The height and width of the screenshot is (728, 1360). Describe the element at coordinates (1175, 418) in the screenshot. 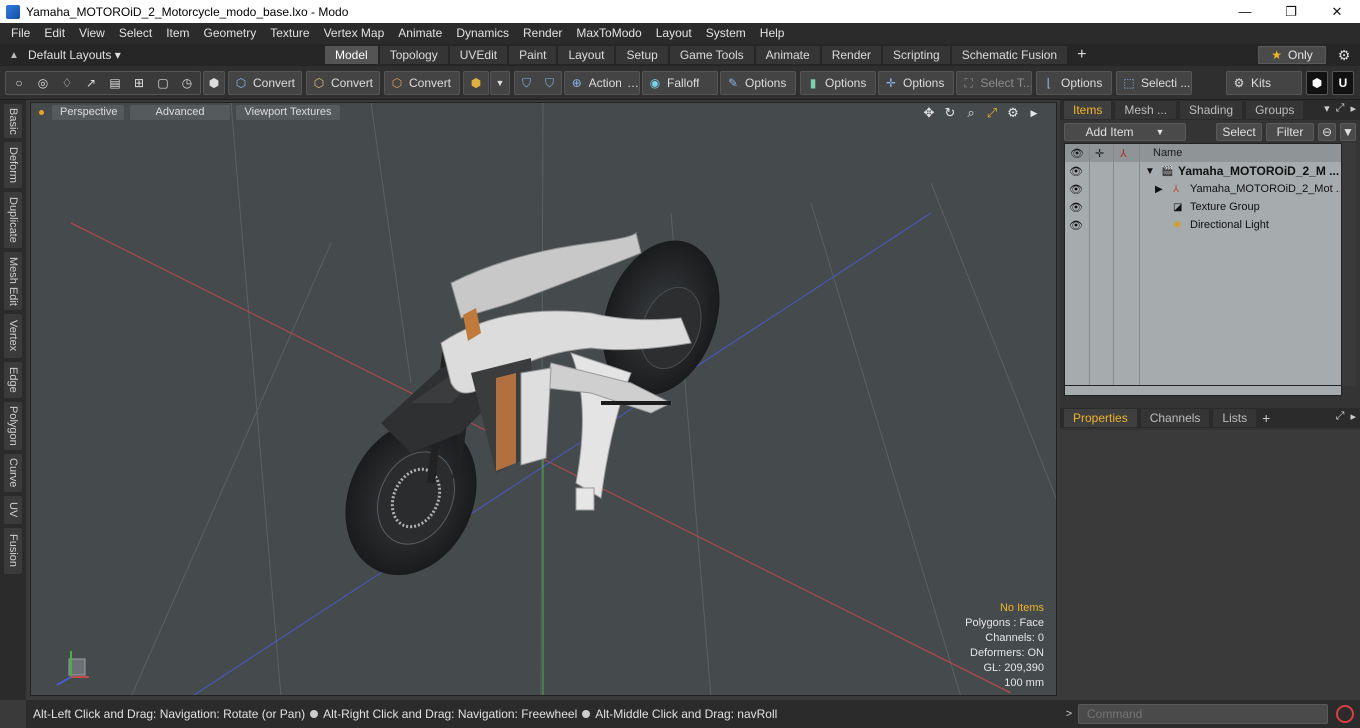

I see `tab-channels: Channels` at that location.